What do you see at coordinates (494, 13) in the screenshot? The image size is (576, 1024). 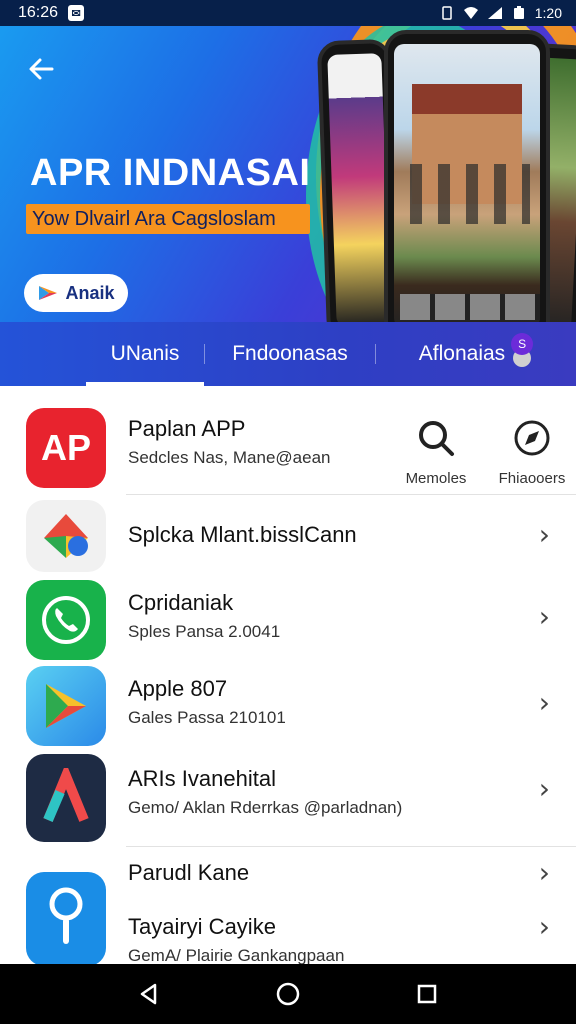 I see `signal-icon` at bounding box center [494, 13].